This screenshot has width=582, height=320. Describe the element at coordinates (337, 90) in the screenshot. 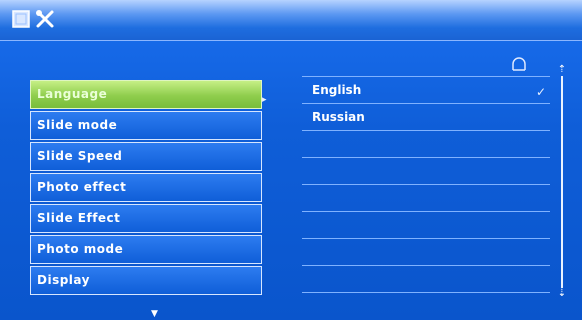

I see `option-label: English` at that location.